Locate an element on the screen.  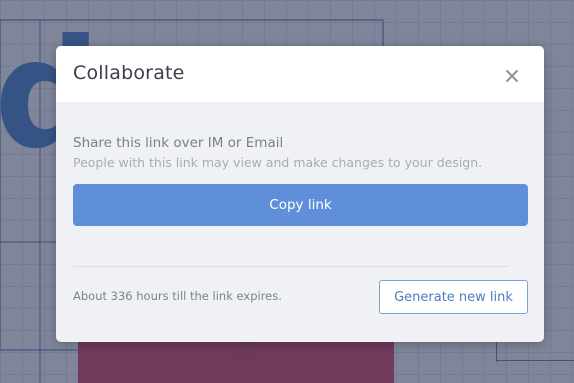
generate-new-link-button: Generate new link is located at coordinates (453, 297).